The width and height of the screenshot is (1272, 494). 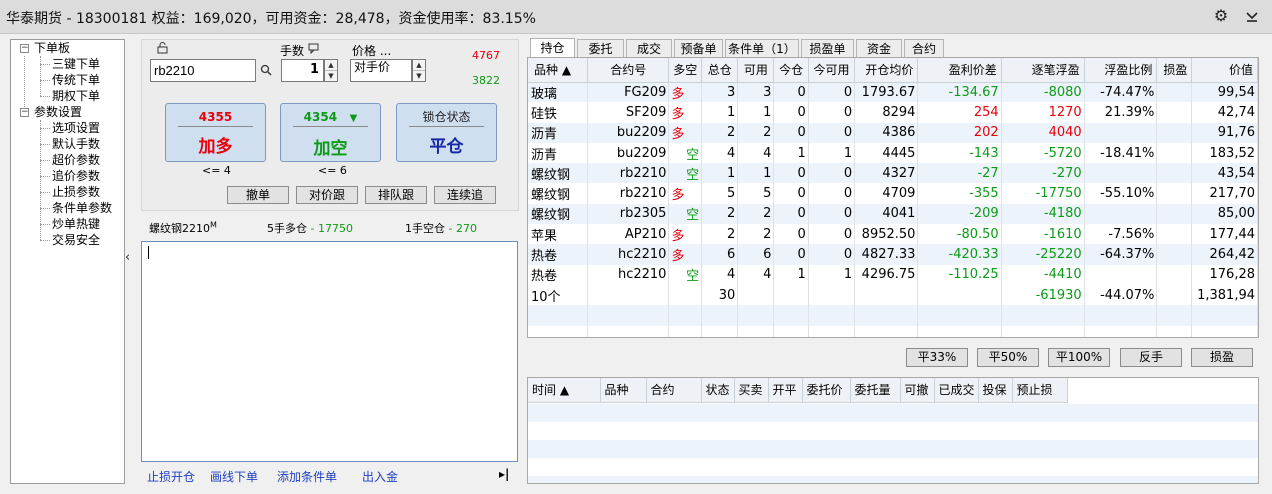 I want to click on tree-item-option: 期权下单, so click(x=76, y=96).